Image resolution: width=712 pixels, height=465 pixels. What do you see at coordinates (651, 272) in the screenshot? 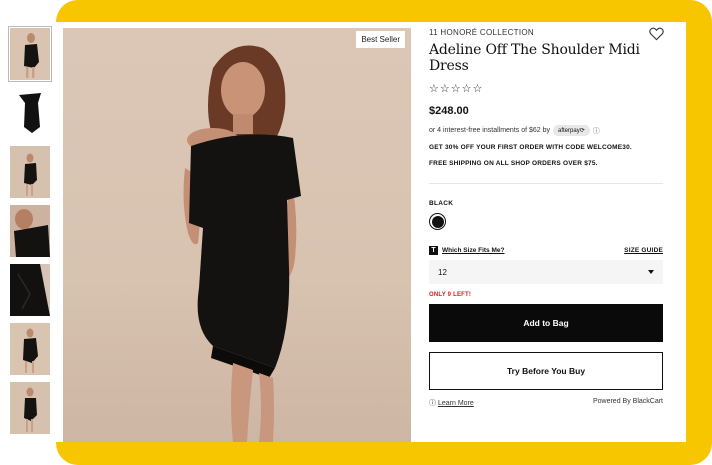
I see `chevron-down-icon` at bounding box center [651, 272].